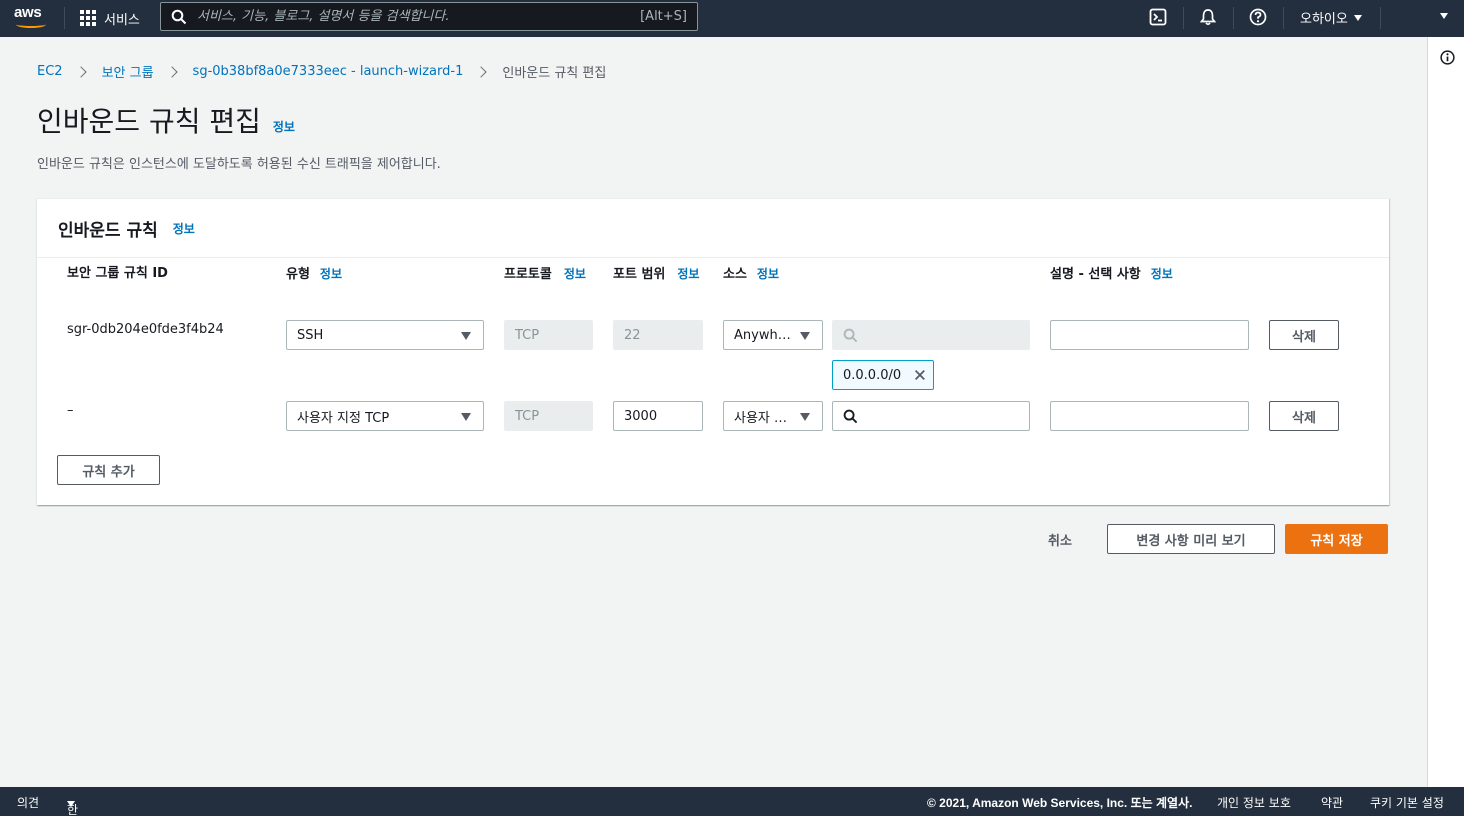 Image resolution: width=1464 pixels, height=816 pixels. Describe the element at coordinates (763, 335) in the screenshot. I see `source-select-value: Anywhere-IPv4` at that location.